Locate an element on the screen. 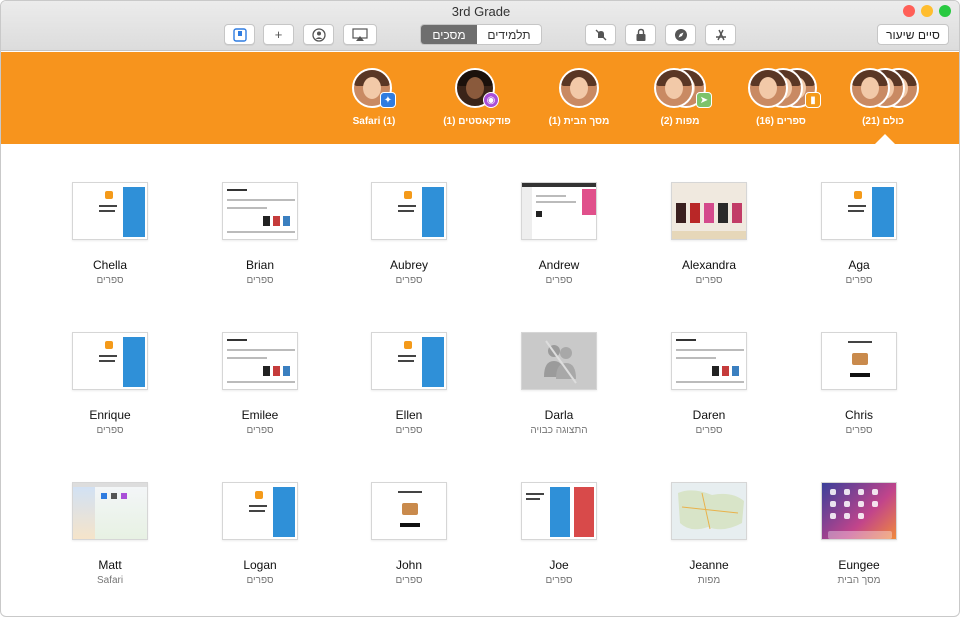 This screenshot has width=960, height=617. tab-screens: מסכים is located at coordinates (449, 34).